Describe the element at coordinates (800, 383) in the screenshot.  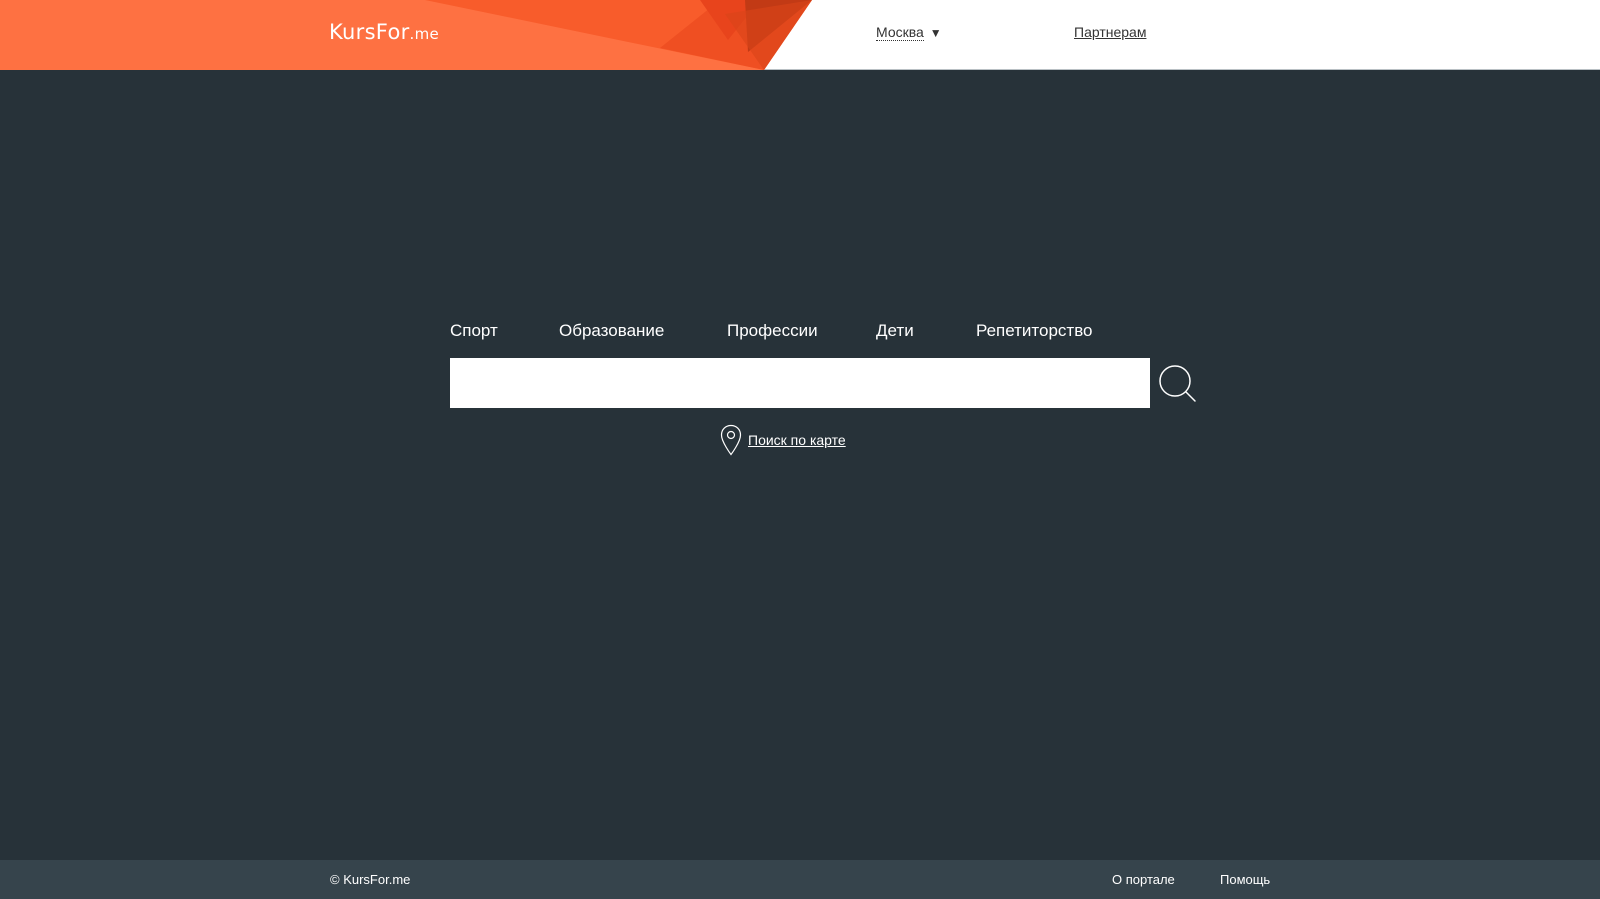
I see `search-input` at that location.